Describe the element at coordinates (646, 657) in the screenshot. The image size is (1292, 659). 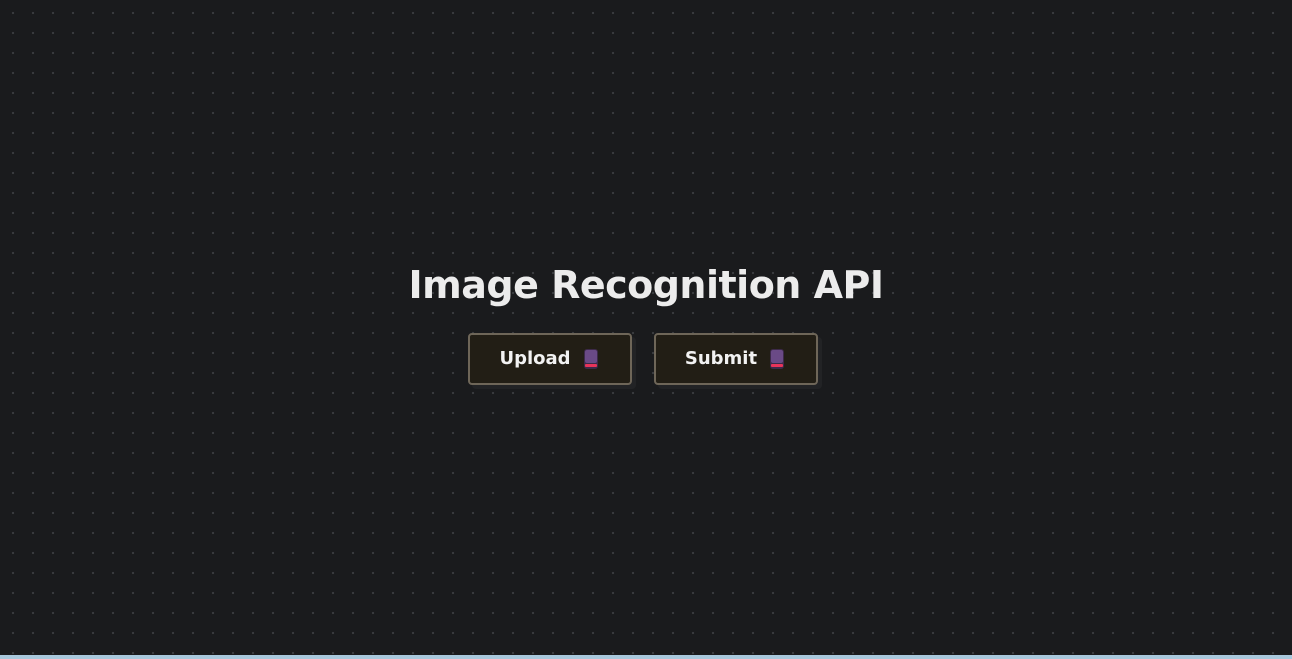
I see `bottom-edge-bar` at that location.